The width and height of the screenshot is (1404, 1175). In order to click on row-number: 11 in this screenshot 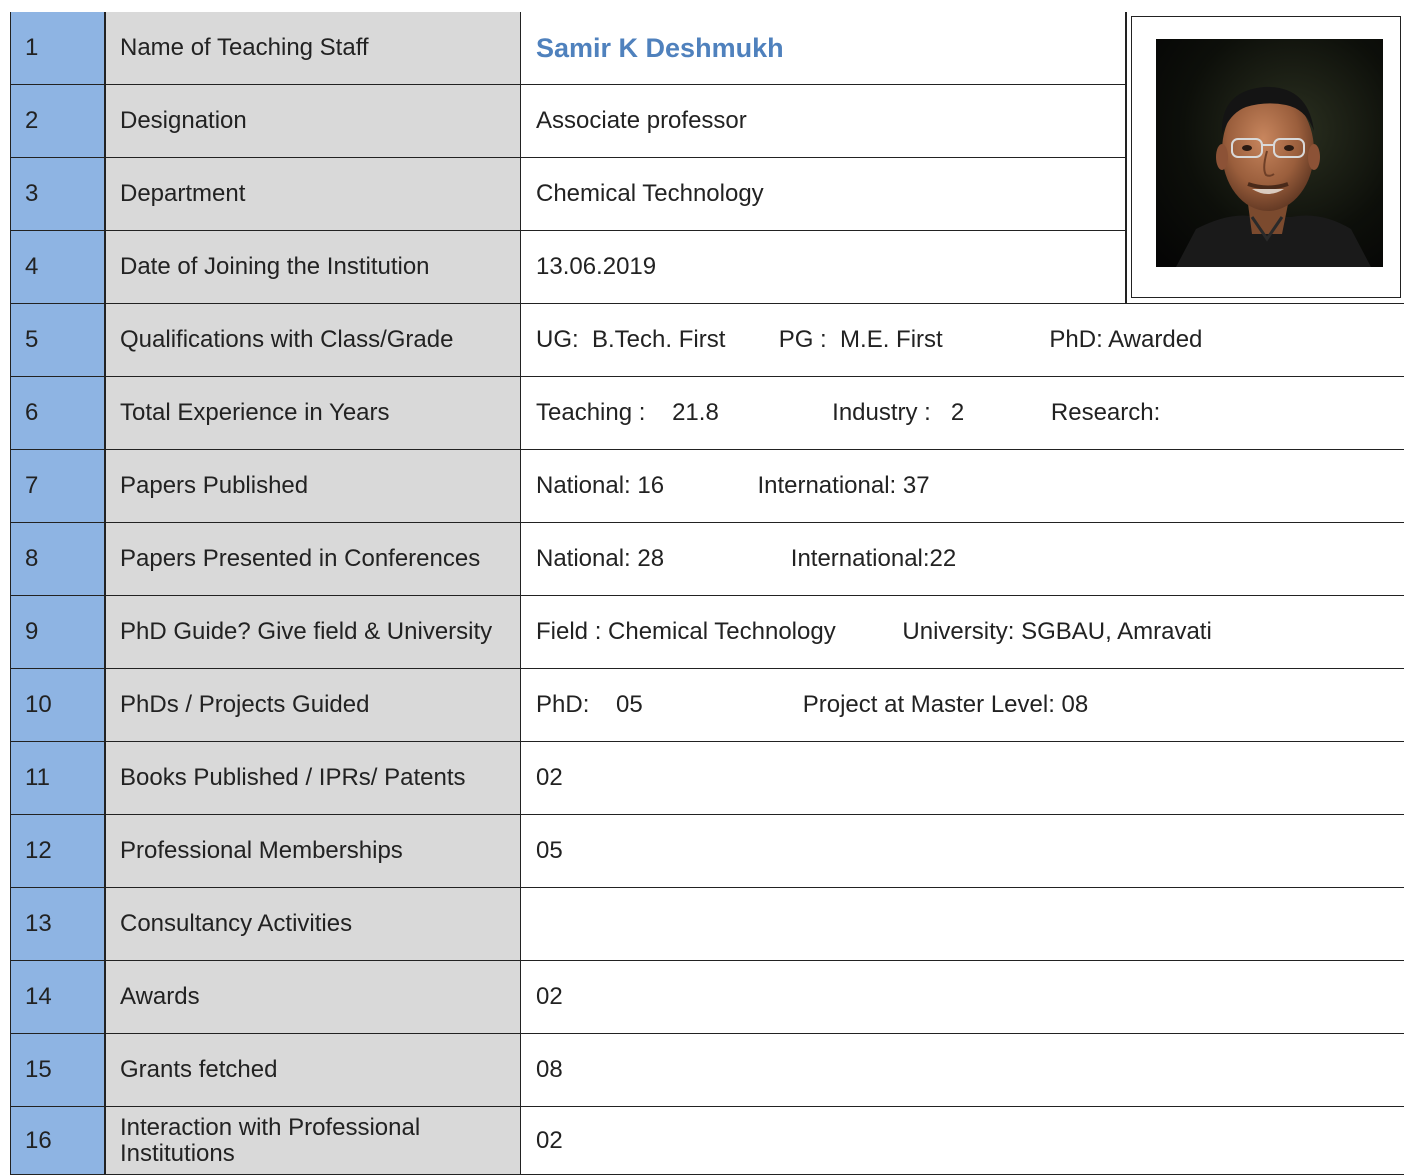, I will do `click(57, 778)`.